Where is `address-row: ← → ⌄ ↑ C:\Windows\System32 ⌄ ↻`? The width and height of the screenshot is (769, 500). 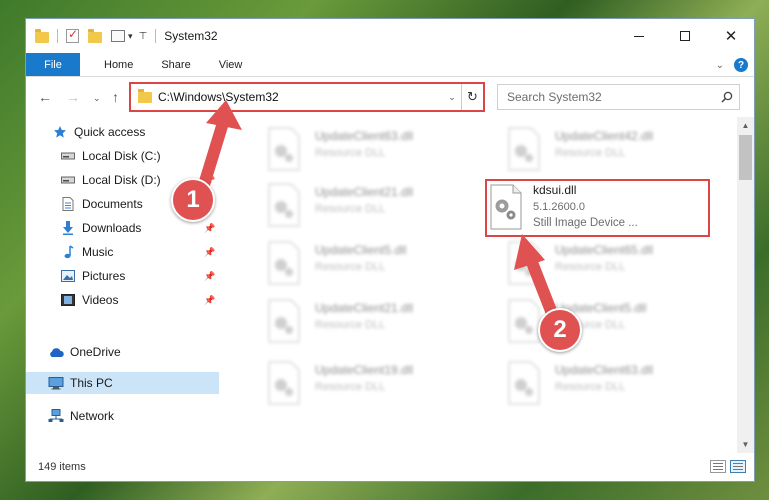 address-row: ← → ⌄ ↑ C:\Windows\System32 ⌄ ↻ is located at coordinates (390, 97).